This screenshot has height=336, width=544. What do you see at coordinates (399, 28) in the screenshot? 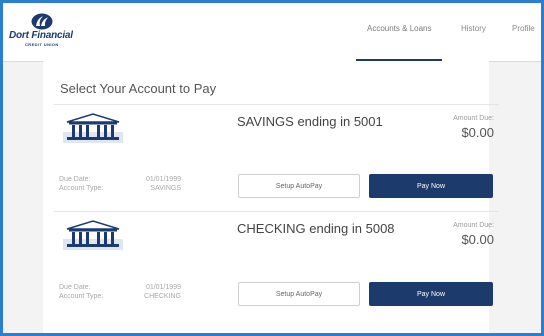
I see `nav-accounts-loans: Accounts & Loans` at bounding box center [399, 28].